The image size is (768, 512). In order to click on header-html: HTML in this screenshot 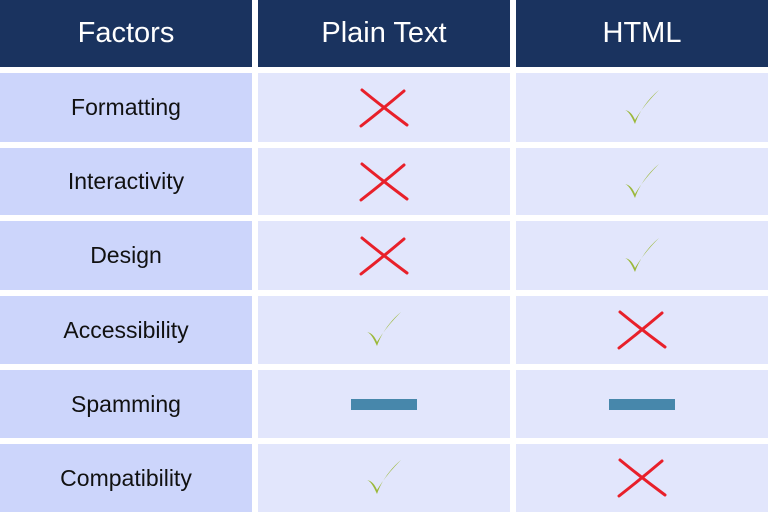, I will do `click(642, 33)`.